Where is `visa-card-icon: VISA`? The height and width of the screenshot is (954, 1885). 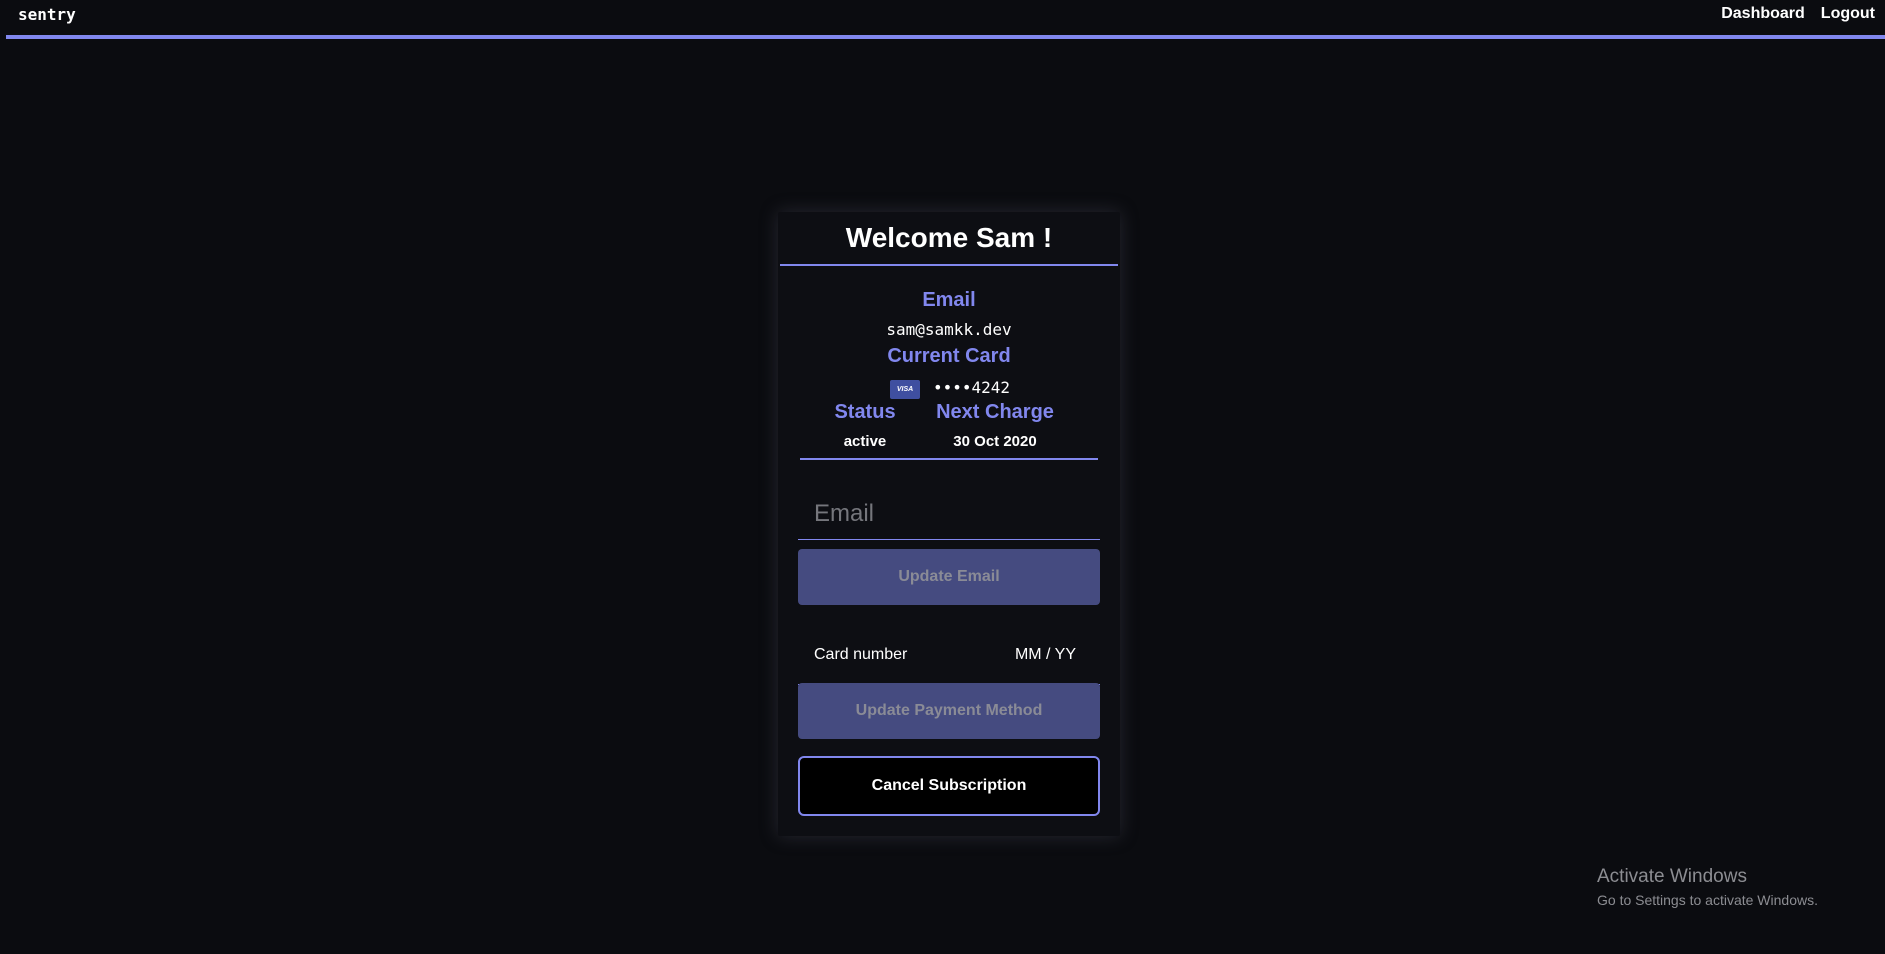 visa-card-icon: VISA is located at coordinates (905, 389).